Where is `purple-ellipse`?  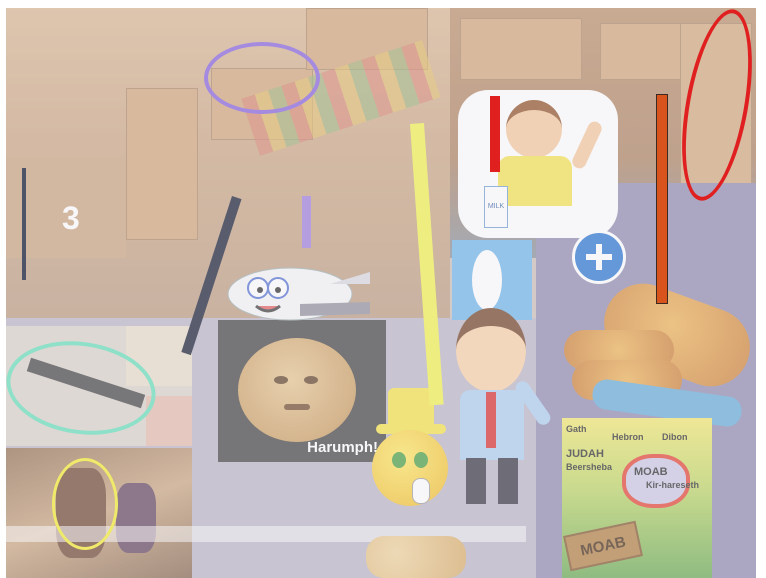
purple-ellipse is located at coordinates (262, 78).